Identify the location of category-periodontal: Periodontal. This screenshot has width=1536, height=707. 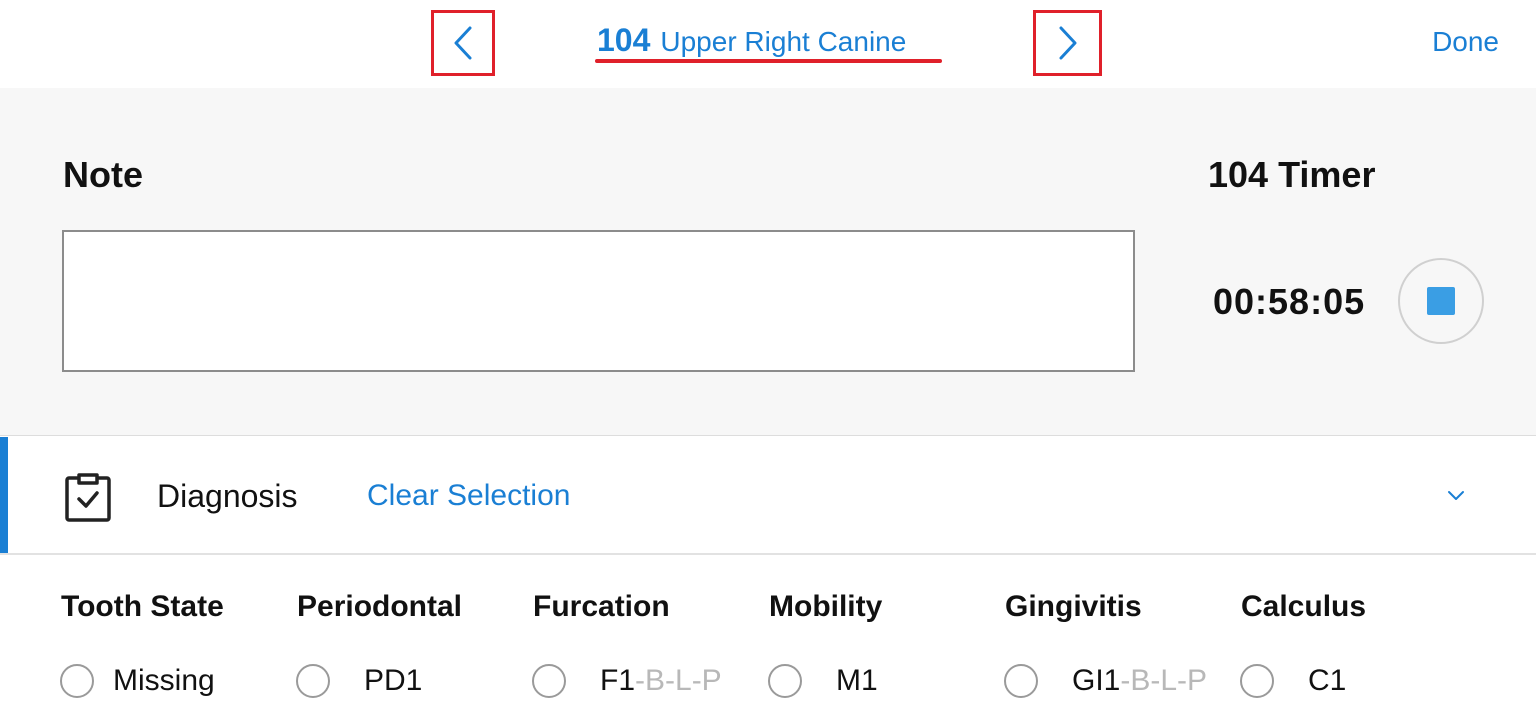
(380, 606).